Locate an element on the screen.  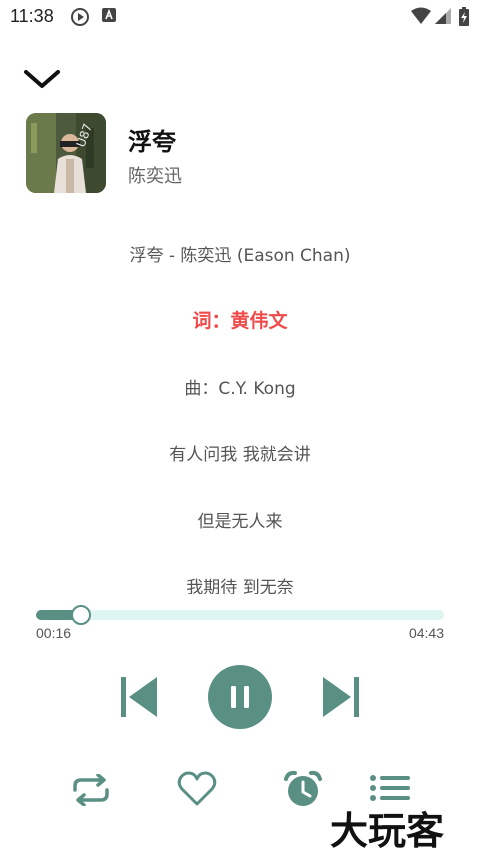
progress-thumb is located at coordinates (81, 615).